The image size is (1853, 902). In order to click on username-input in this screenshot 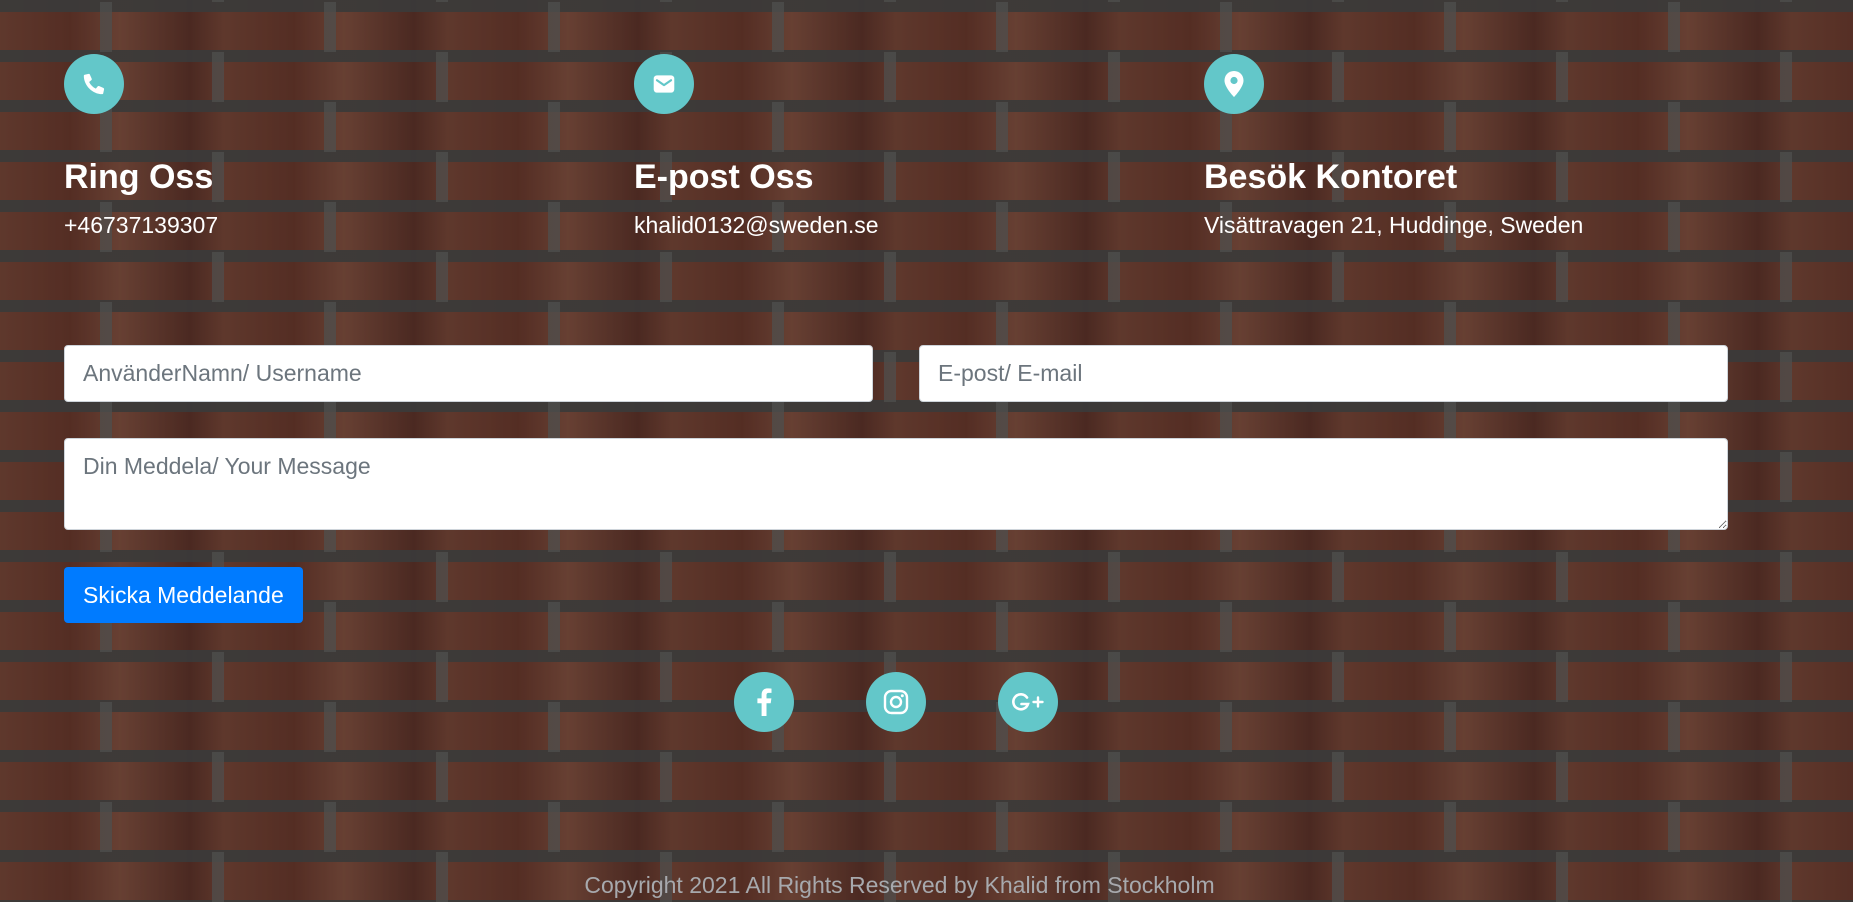, I will do `click(468, 373)`.